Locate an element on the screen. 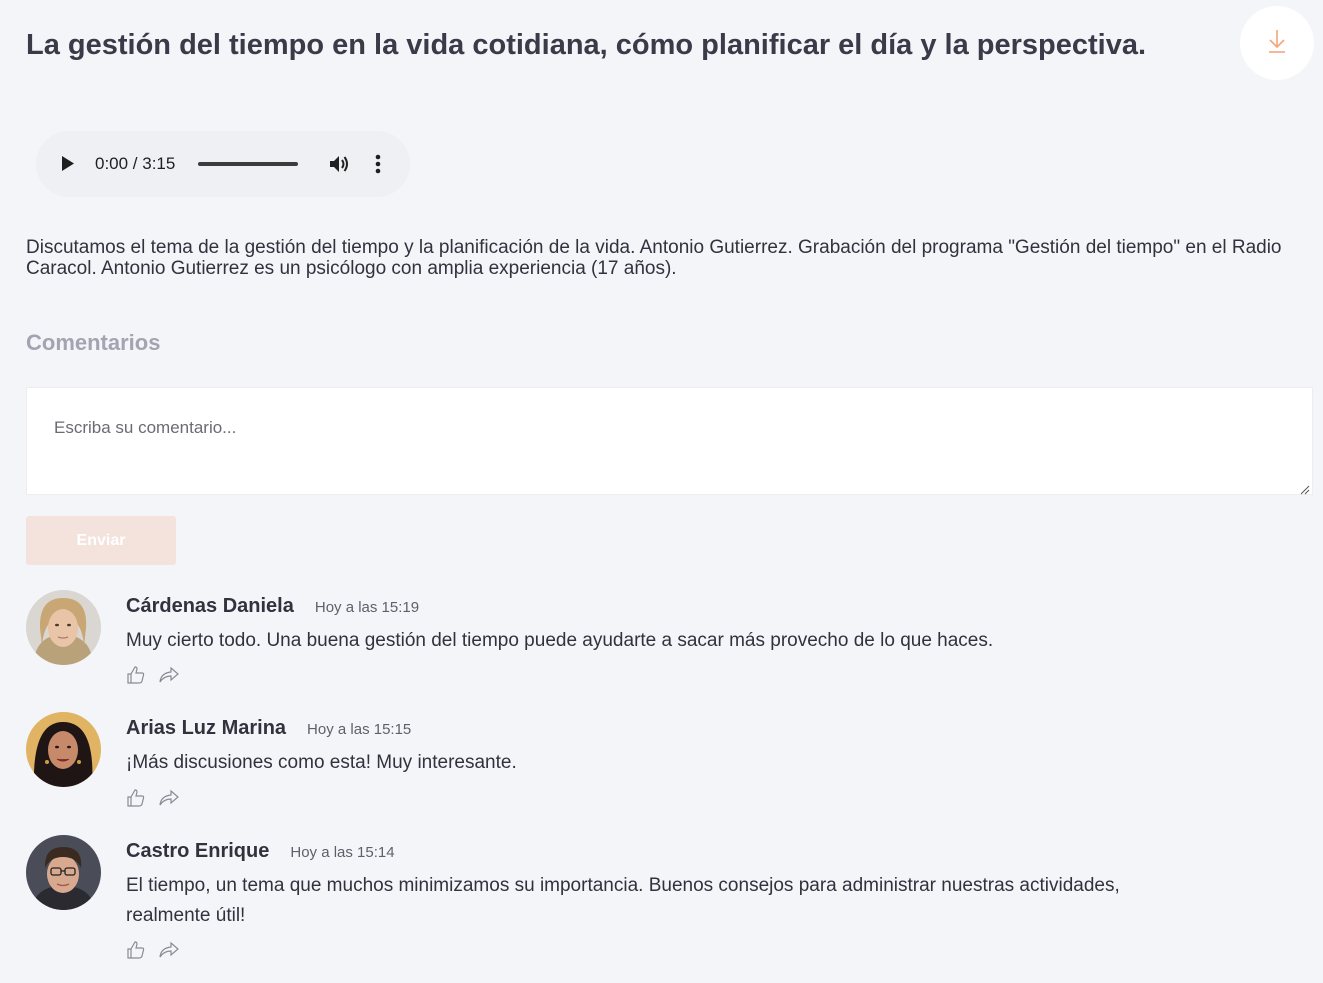 The height and width of the screenshot is (983, 1323). comment-author: Cárdenas Daniela is located at coordinates (210, 606).